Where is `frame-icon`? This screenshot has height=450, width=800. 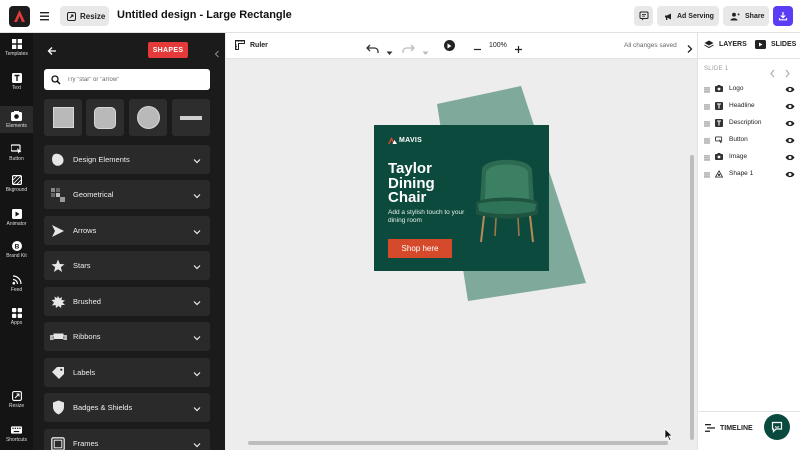
frame-icon is located at coordinates (58, 443).